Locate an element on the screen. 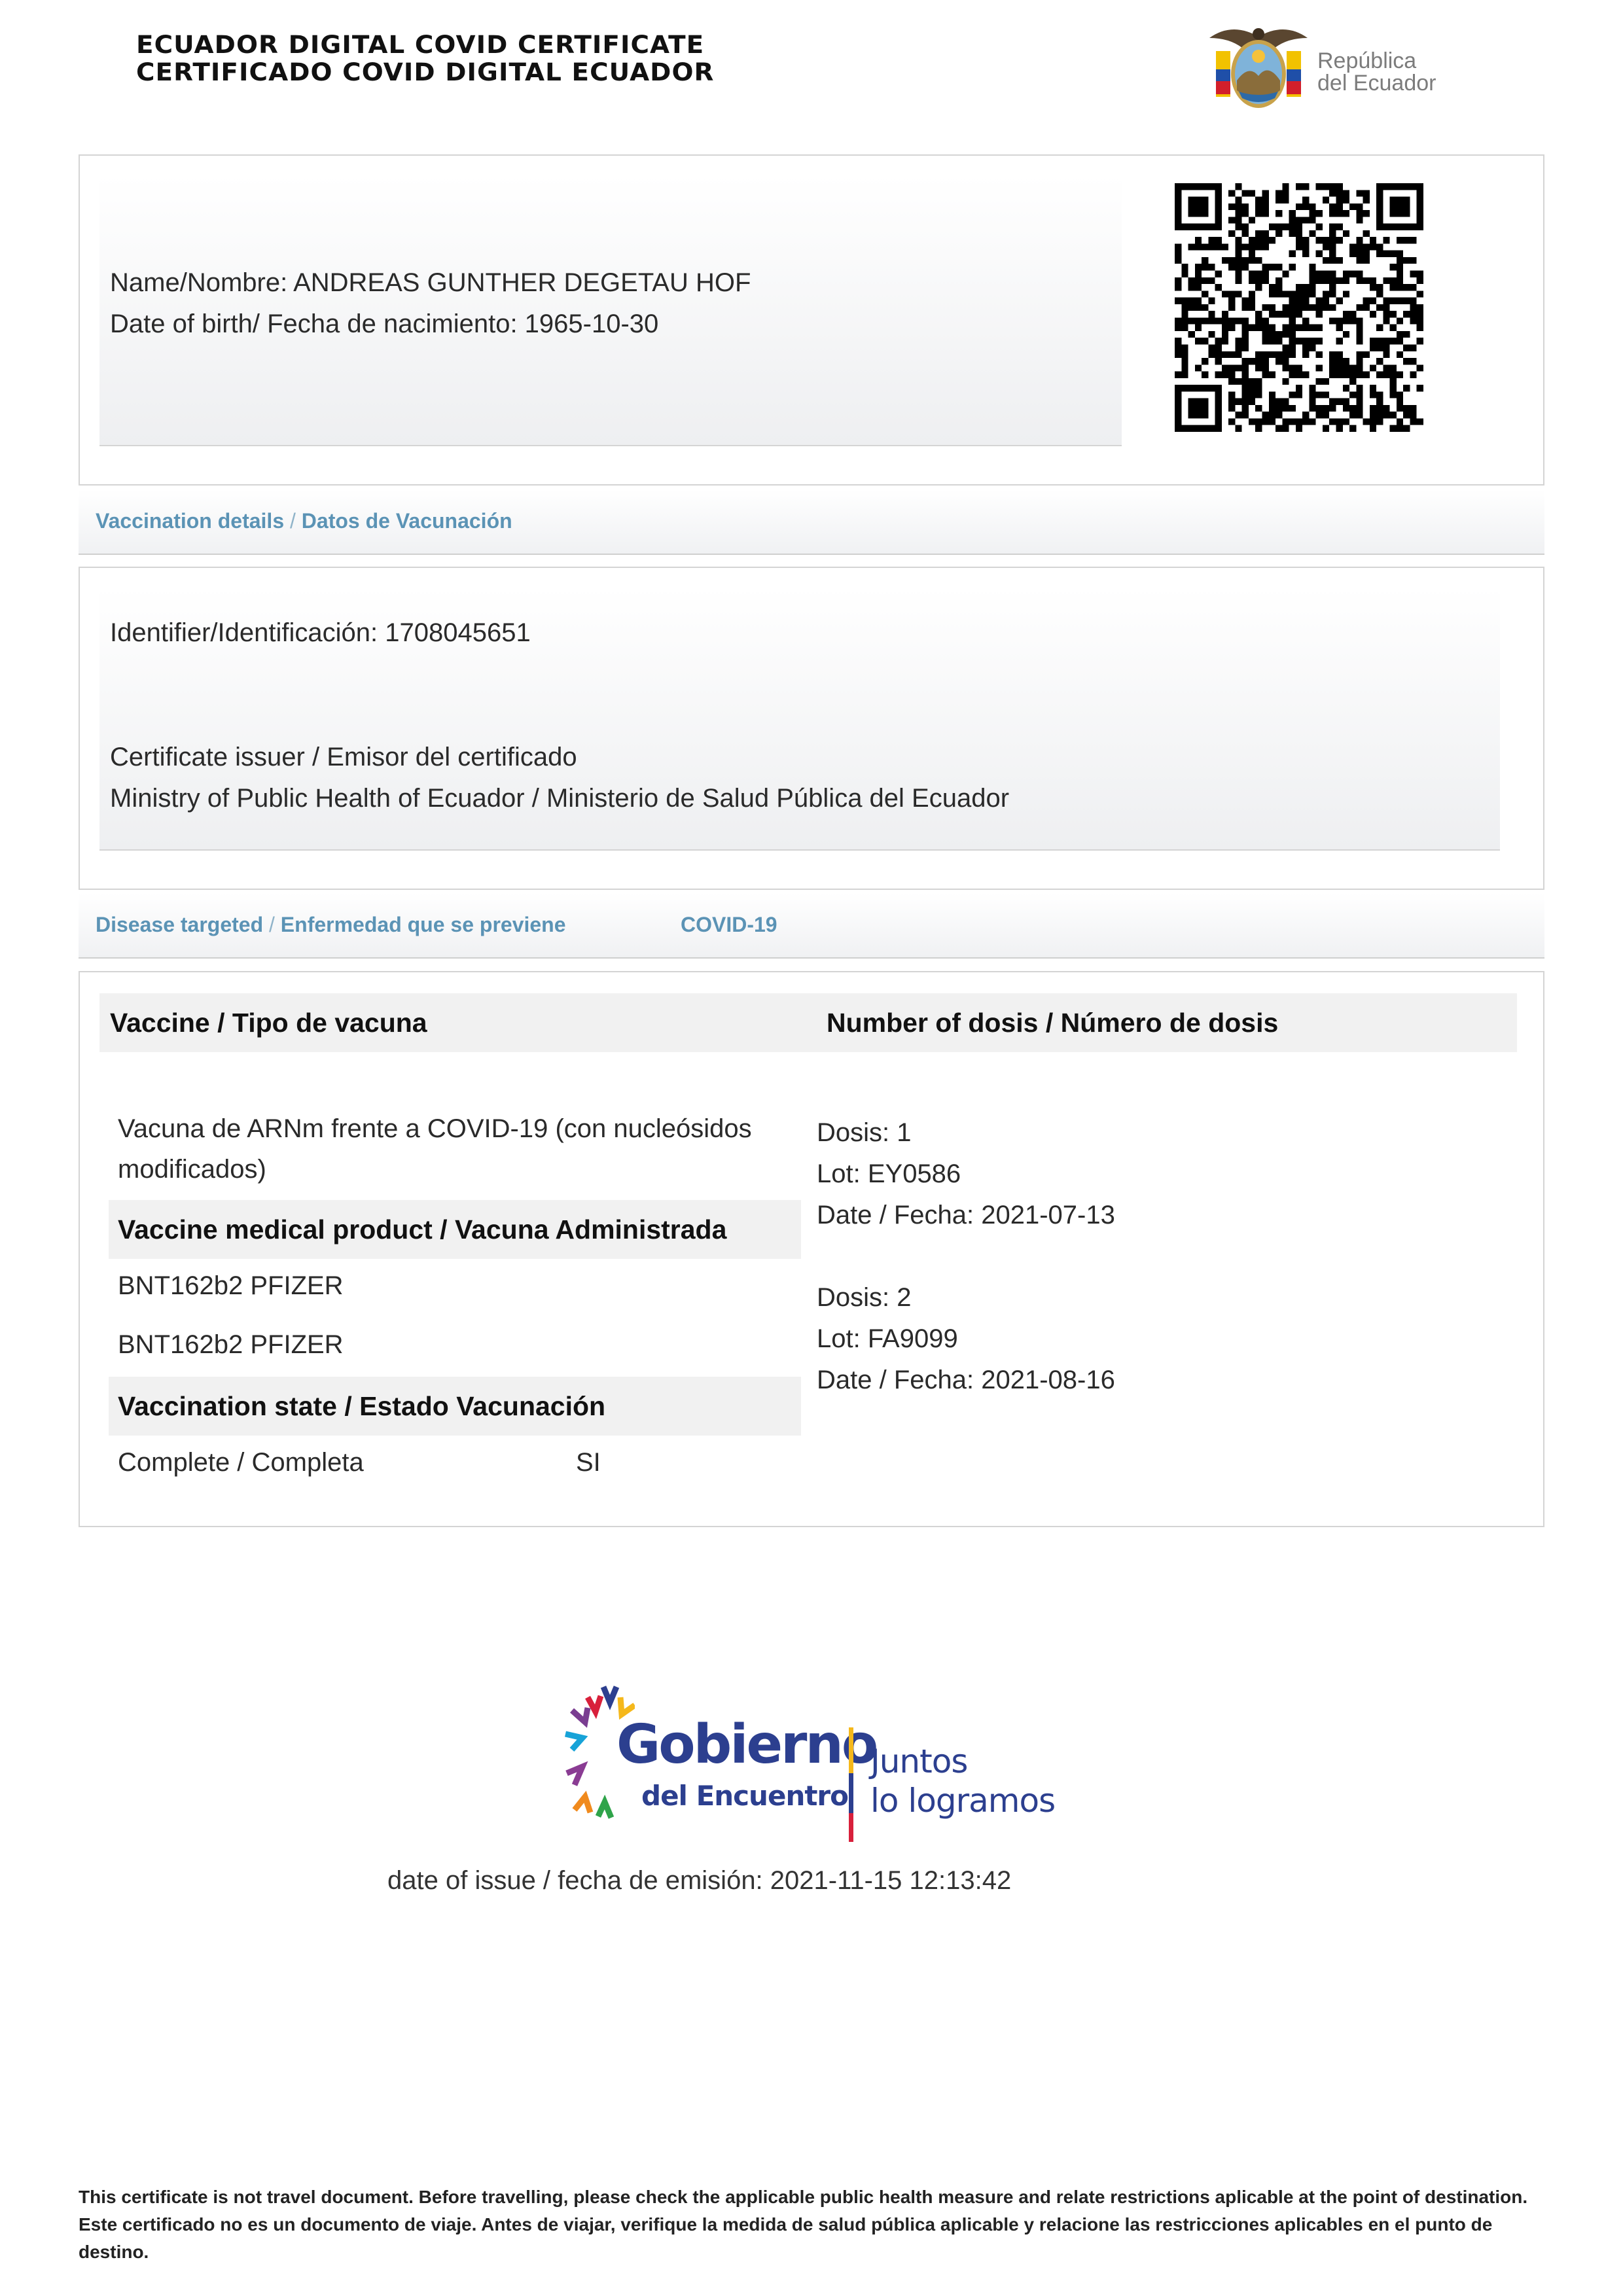  holder-name: Name/Nombre: ANDREAS GUNTHER DEGETAU HOF is located at coordinates (430, 282).